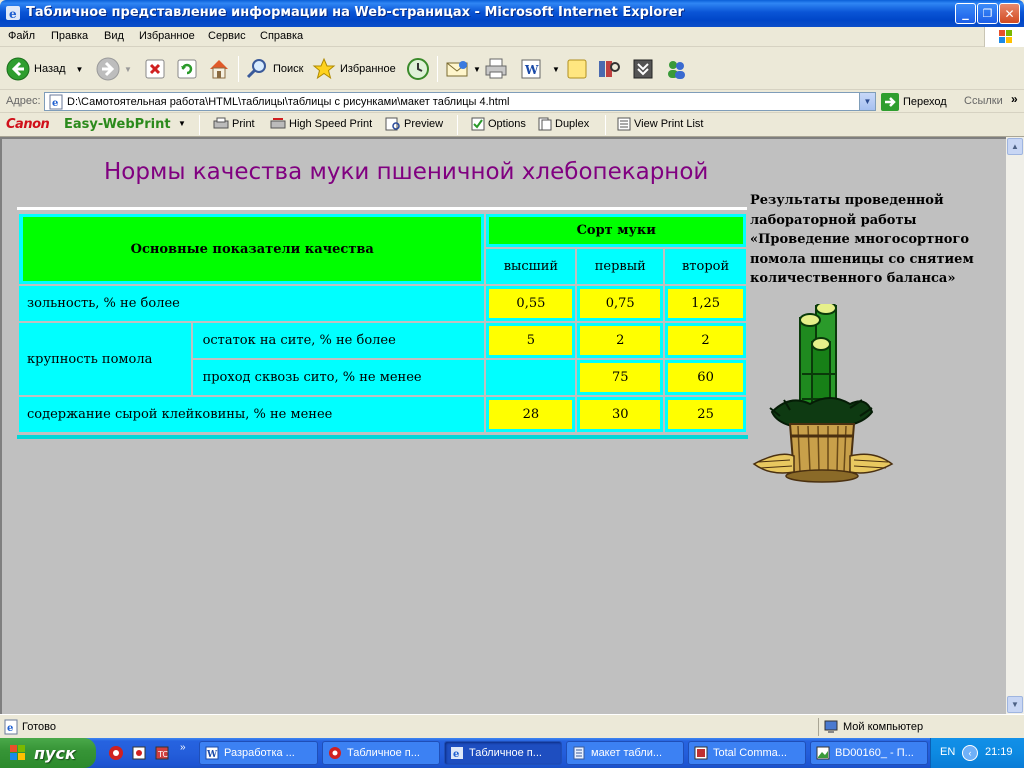 The image size is (1024, 768). Describe the element at coordinates (620, 340) in the screenshot. I see `value-cell: 2` at that location.